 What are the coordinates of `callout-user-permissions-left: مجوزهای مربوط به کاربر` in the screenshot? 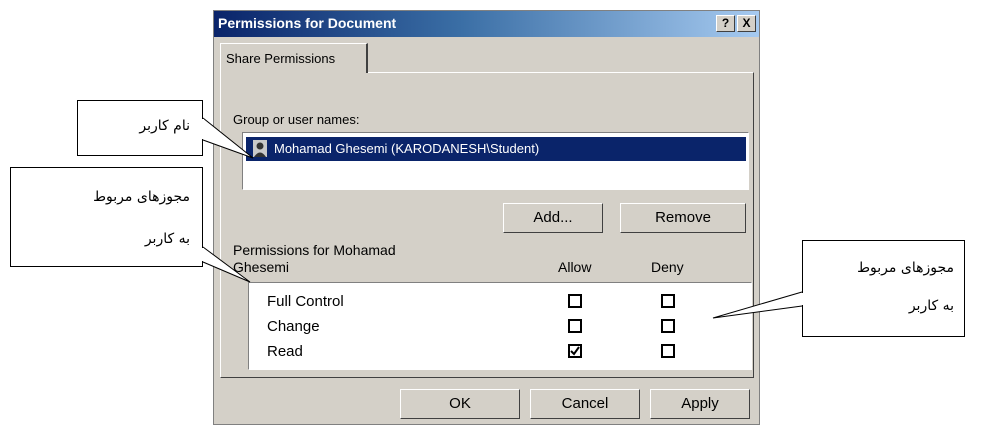 It's located at (106, 217).